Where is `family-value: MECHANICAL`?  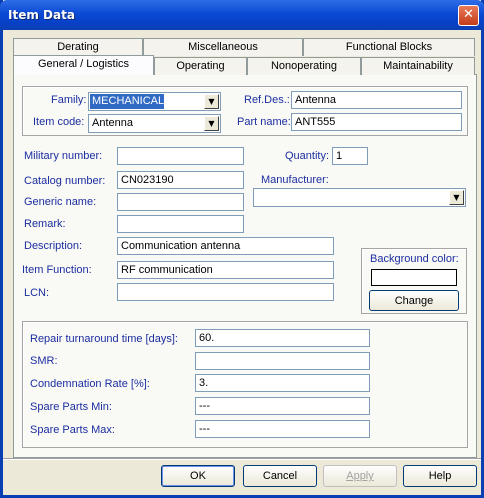 family-value: MECHANICAL is located at coordinates (127, 101).